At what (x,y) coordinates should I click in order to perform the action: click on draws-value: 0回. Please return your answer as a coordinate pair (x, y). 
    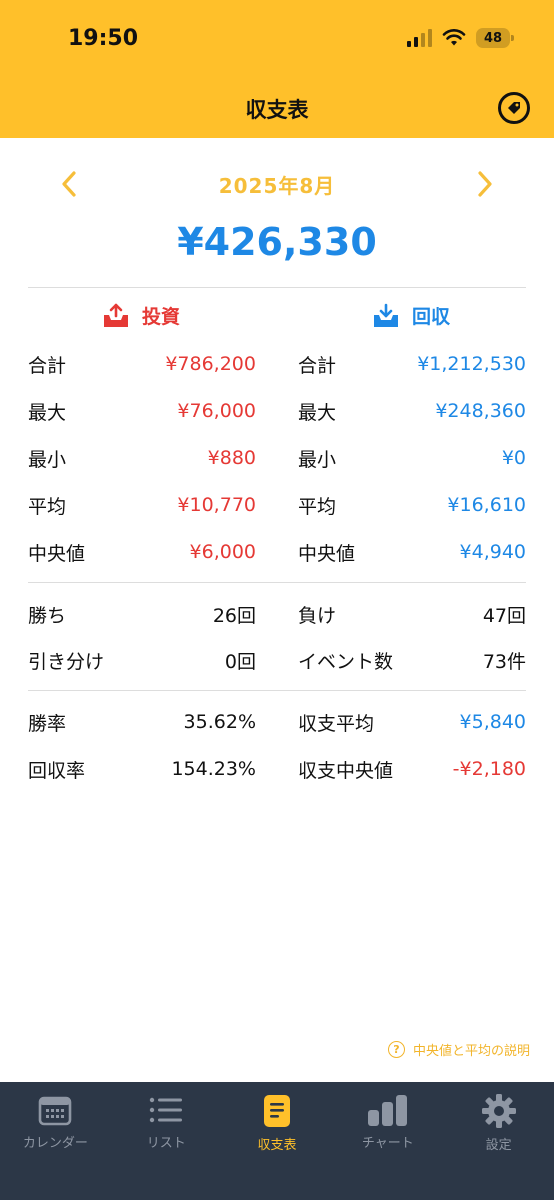
    Looking at the image, I should click on (240, 661).